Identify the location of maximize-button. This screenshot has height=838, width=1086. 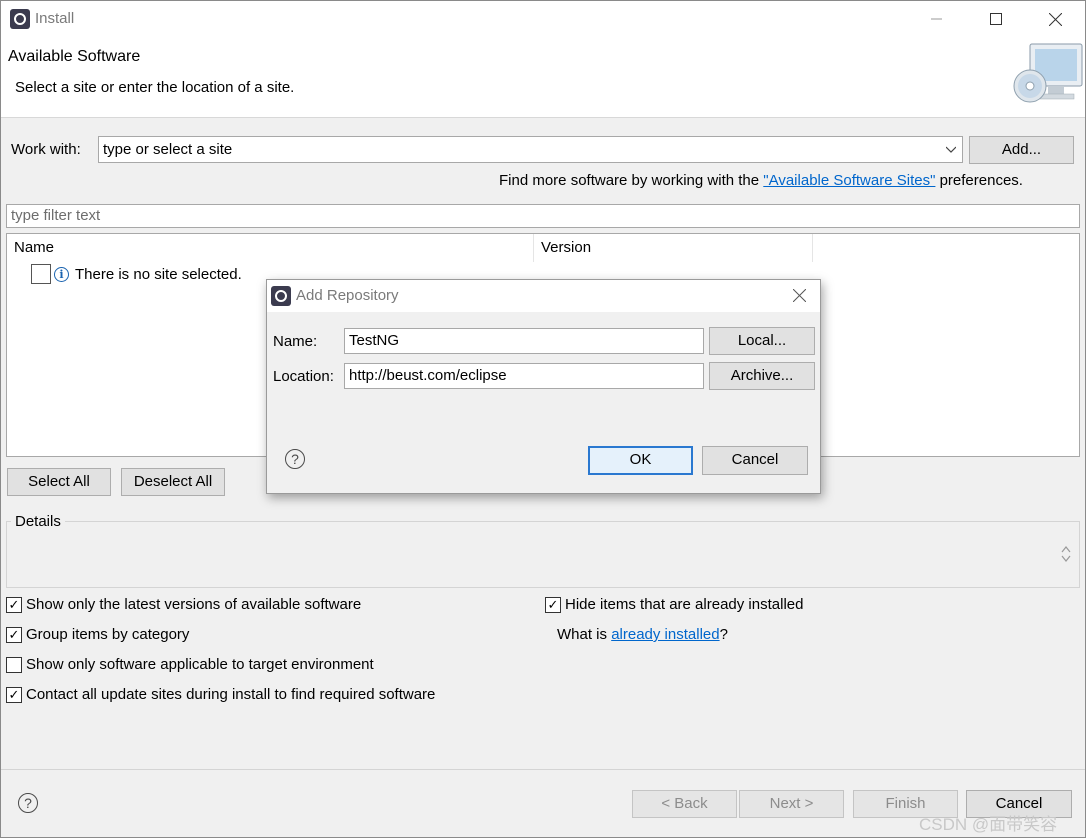
(996, 19).